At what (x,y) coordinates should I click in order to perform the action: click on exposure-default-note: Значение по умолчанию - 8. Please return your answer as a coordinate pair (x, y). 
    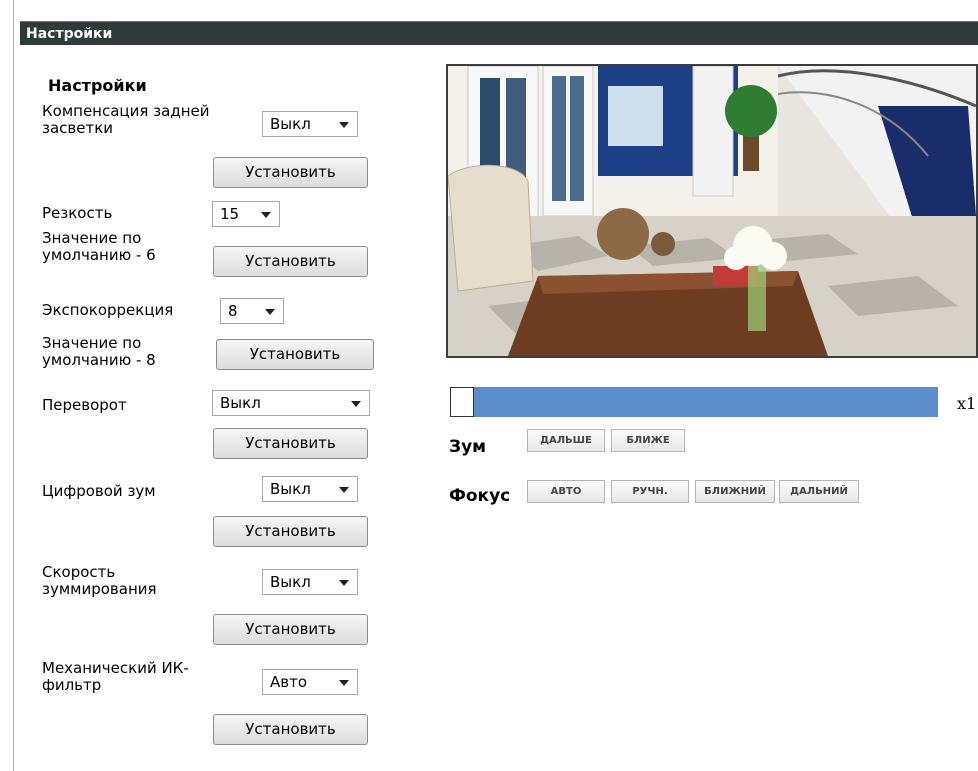
    Looking at the image, I should click on (99, 351).